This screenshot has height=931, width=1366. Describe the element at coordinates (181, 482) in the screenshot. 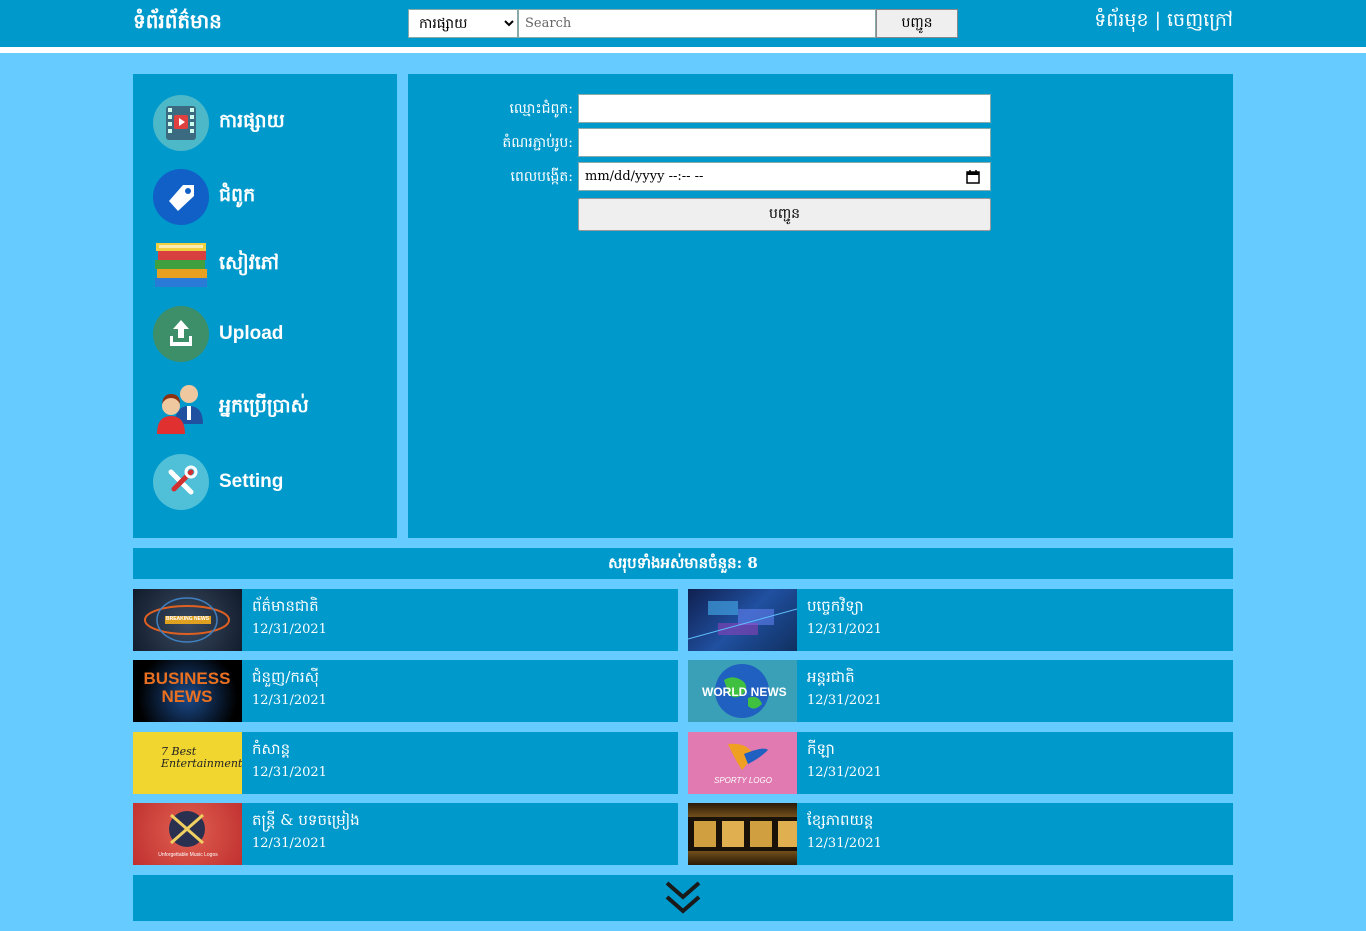

I see `tools-icon` at that location.